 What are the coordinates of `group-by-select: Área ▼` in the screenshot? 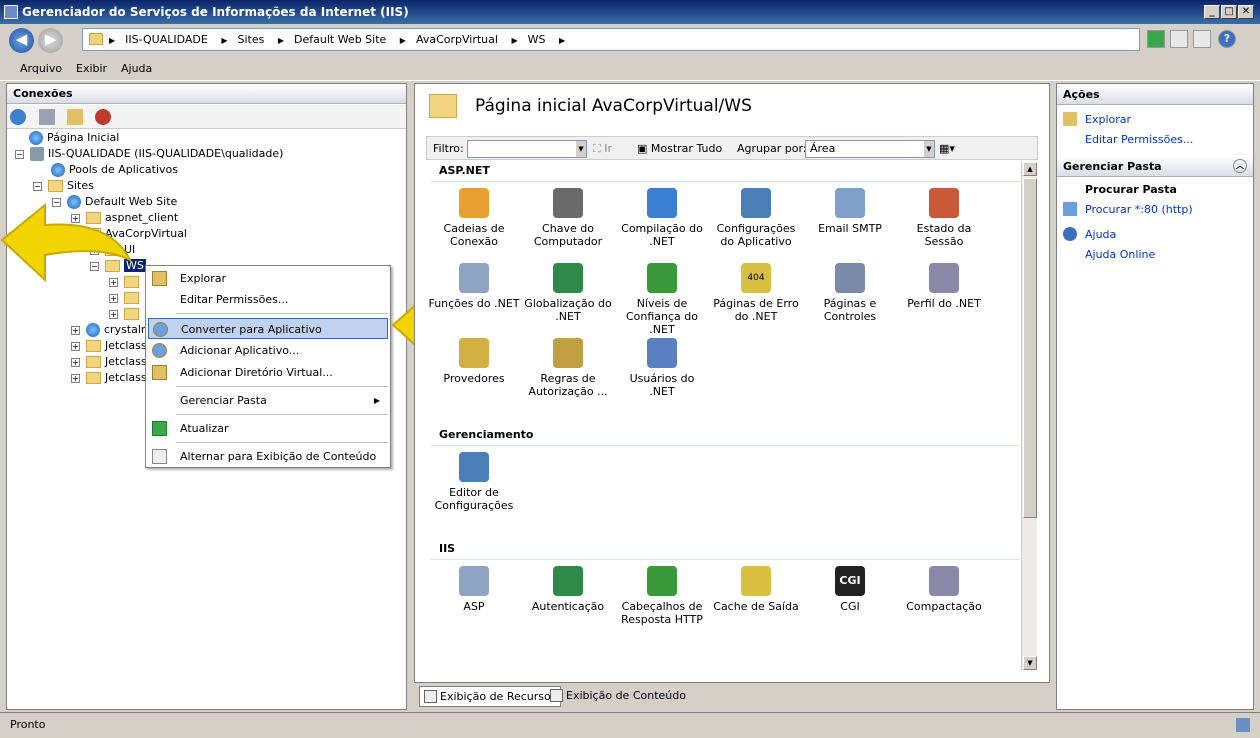 It's located at (870, 149).